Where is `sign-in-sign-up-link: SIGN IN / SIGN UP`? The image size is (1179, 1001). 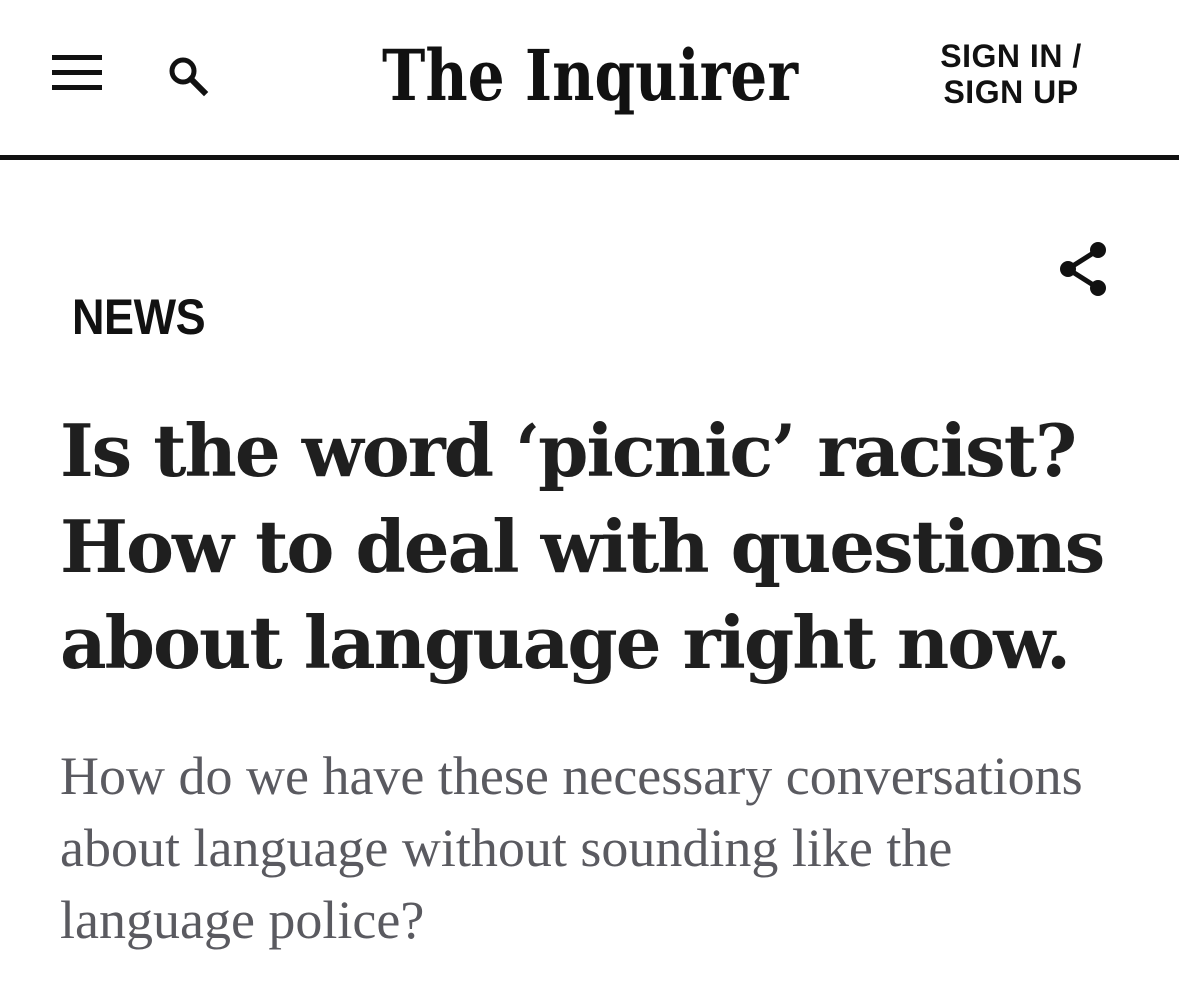
sign-in-sign-up-link: SIGN IN / SIGN UP is located at coordinates (1011, 74).